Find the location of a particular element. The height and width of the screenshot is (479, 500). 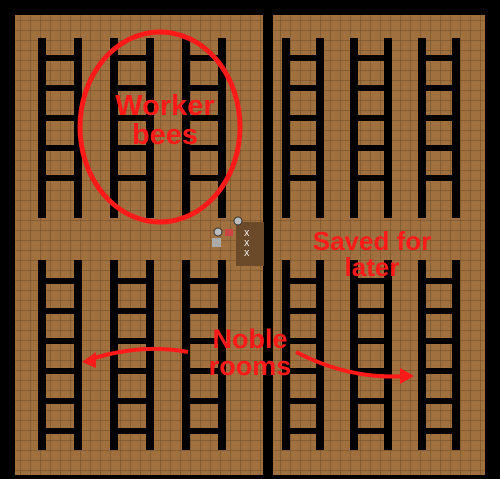

workshop-floor is located at coordinates (250, 244).